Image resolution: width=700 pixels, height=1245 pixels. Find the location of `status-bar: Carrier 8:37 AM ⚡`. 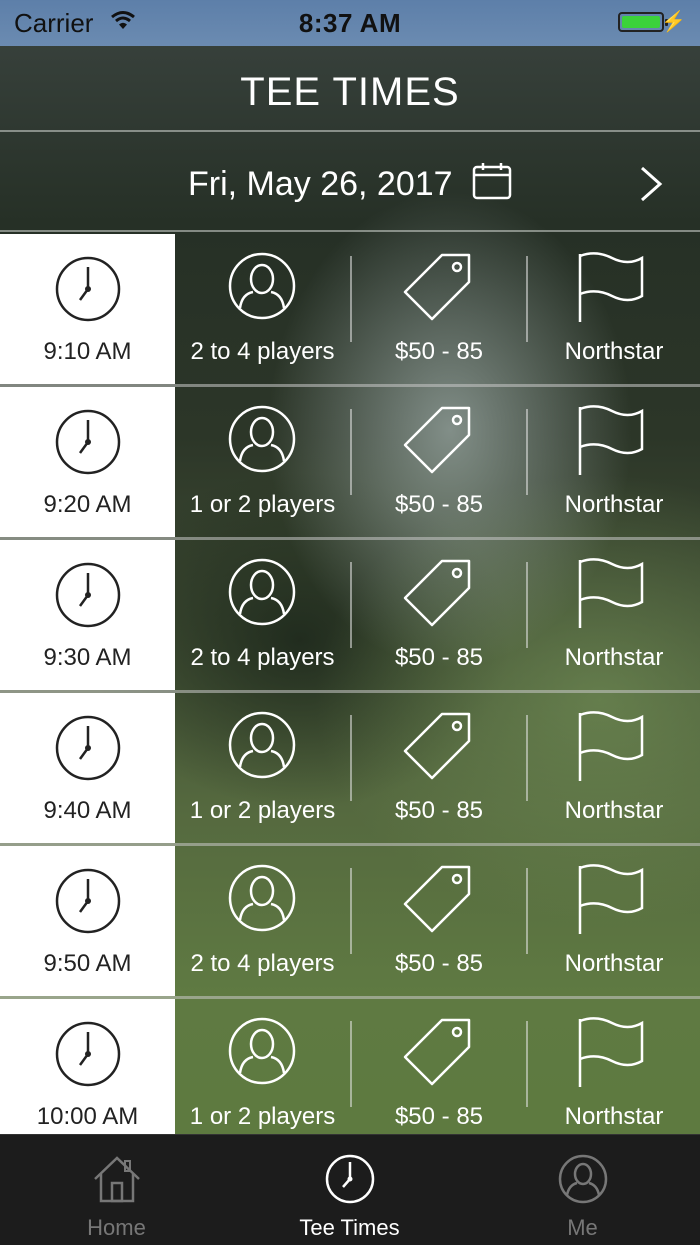

status-bar: Carrier 8:37 AM ⚡ is located at coordinates (350, 23).